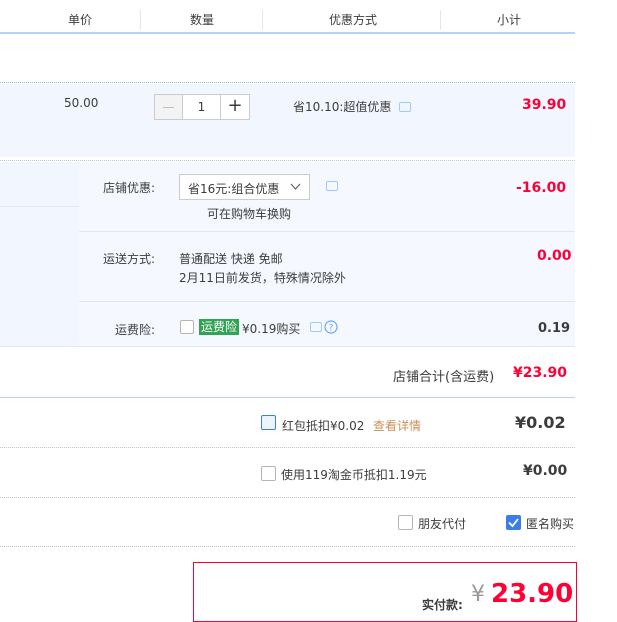 The width and height of the screenshot is (617, 622). I want to click on quantity-minus-button: —, so click(168, 107).